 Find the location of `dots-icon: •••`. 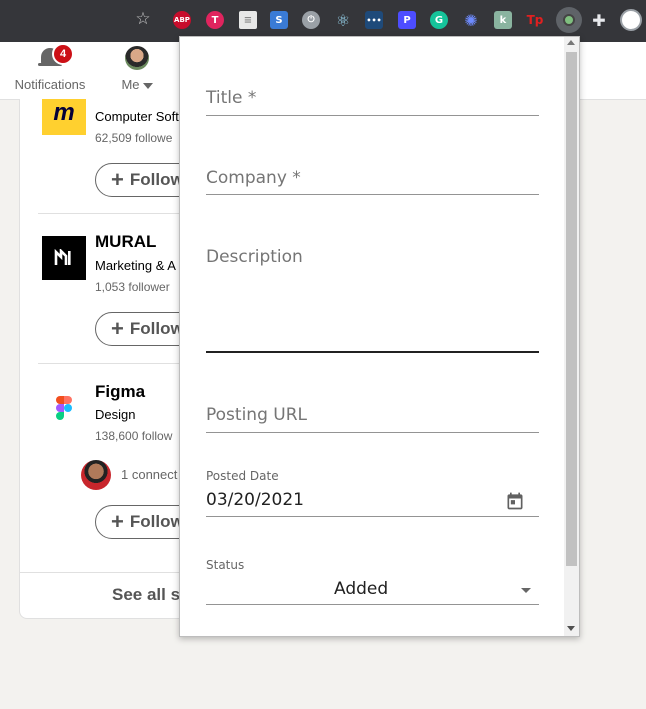

dots-icon: ••• is located at coordinates (374, 20).